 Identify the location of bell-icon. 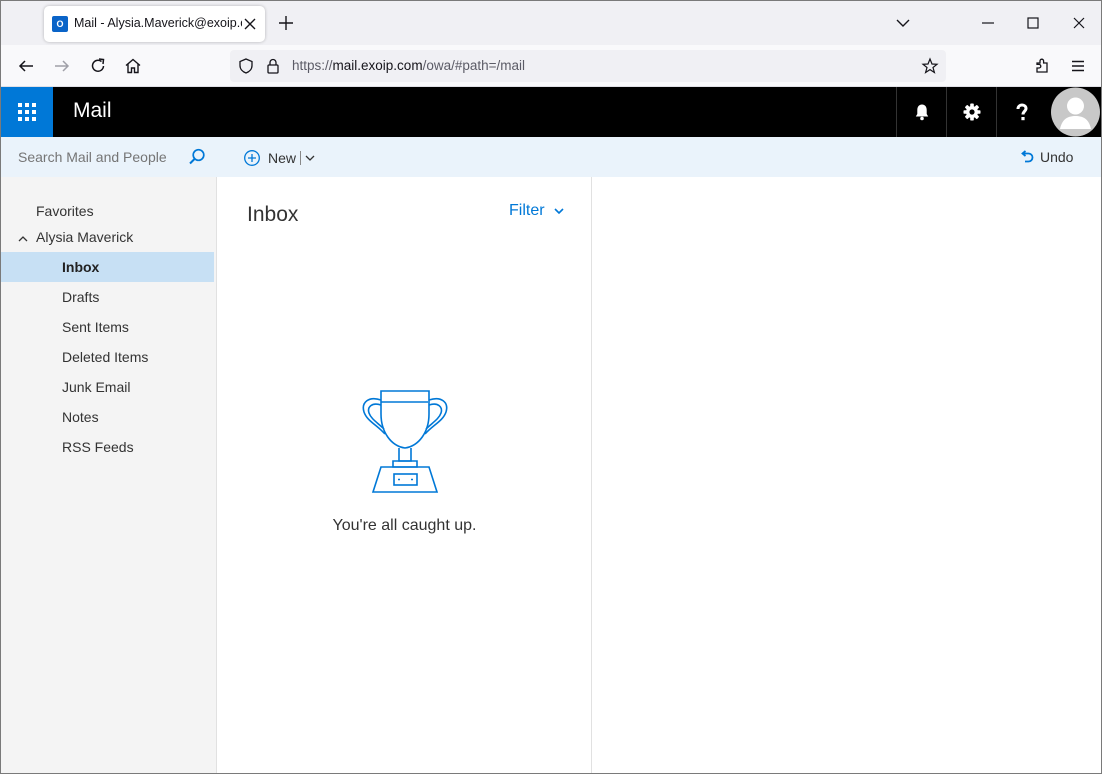
(922, 112).